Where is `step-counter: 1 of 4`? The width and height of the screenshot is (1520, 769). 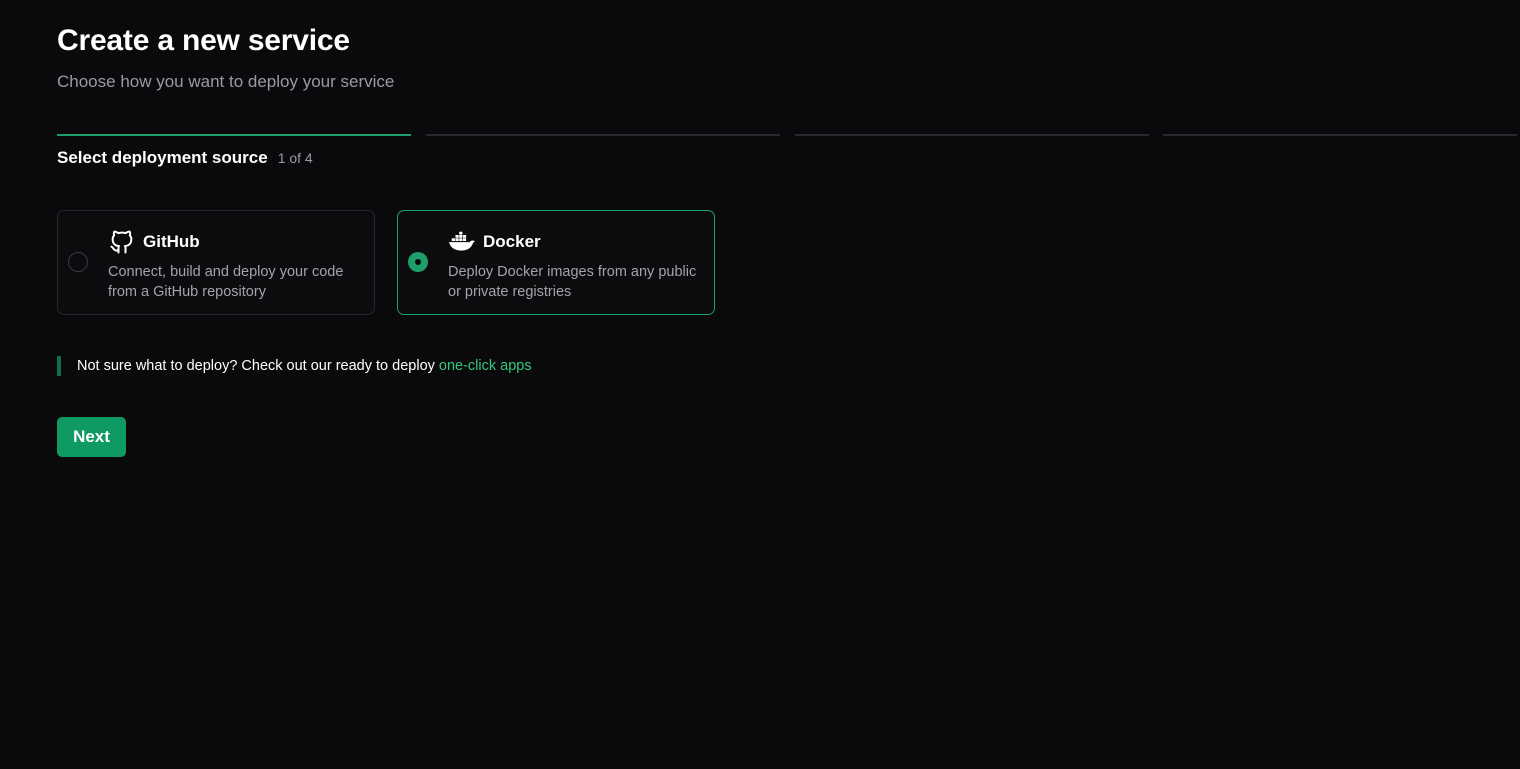 step-counter: 1 of 4 is located at coordinates (295, 158).